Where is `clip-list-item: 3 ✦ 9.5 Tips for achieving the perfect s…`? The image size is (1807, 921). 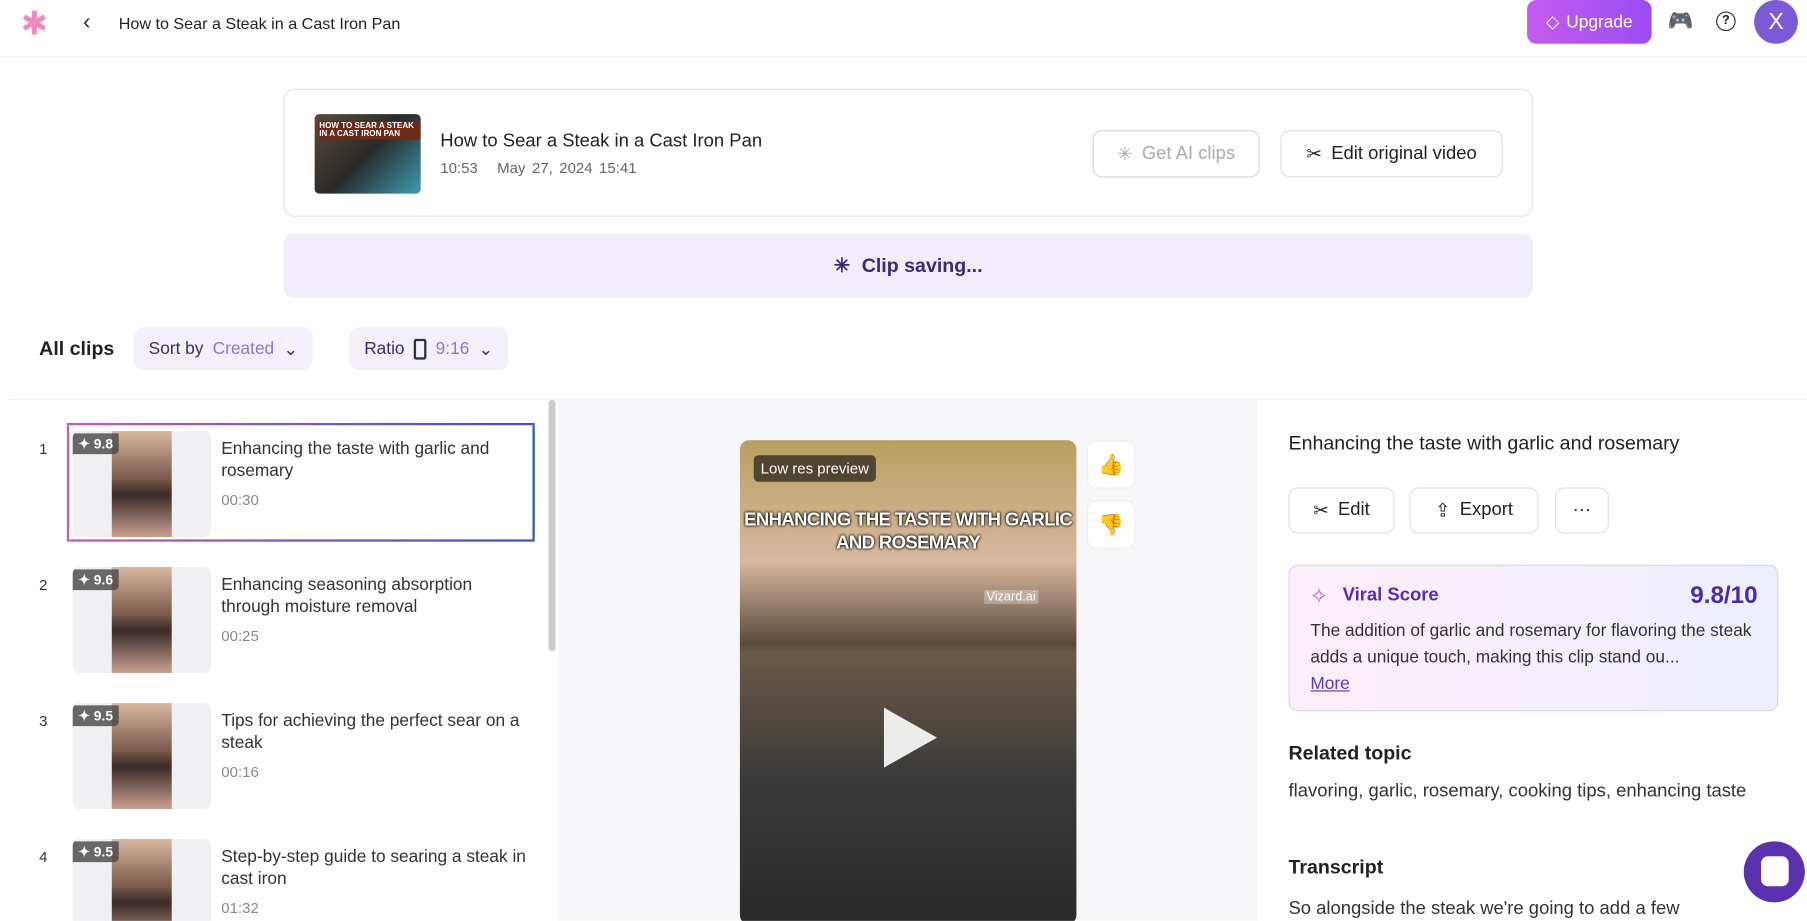
clip-list-item: 3 ✦ 9.5 Tips for achieving the perfect s… is located at coordinates (280, 766).